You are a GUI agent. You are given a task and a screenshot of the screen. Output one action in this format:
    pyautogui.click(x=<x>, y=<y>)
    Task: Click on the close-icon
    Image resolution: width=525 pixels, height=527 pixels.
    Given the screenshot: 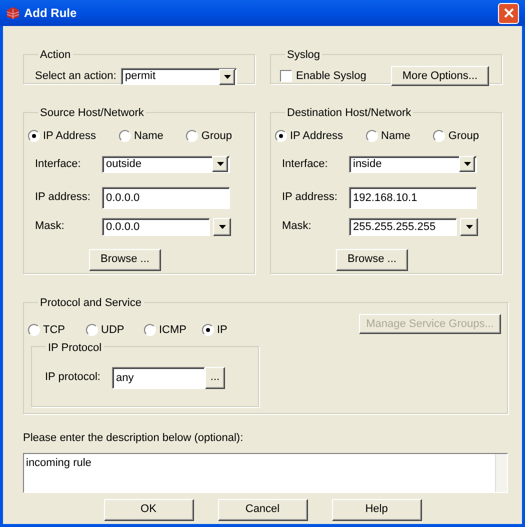 What is the action you would take?
    pyautogui.click(x=509, y=13)
    